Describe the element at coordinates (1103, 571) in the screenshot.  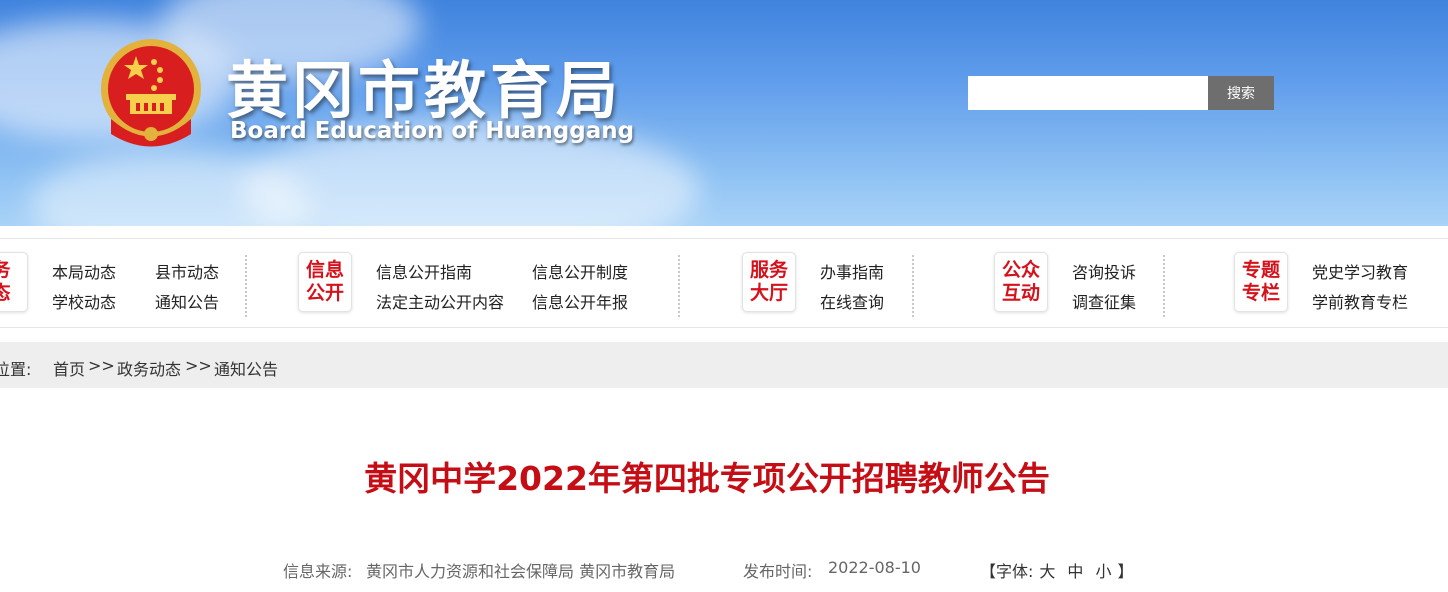
I see `font-size-small-option: 小` at that location.